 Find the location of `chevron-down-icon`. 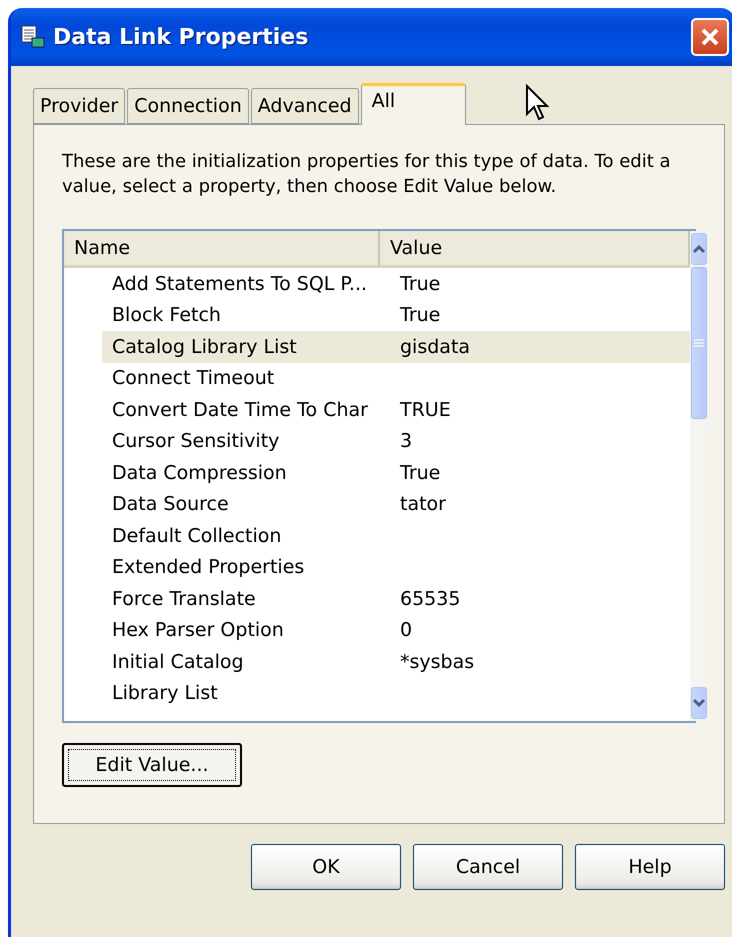

chevron-down-icon is located at coordinates (699, 703).